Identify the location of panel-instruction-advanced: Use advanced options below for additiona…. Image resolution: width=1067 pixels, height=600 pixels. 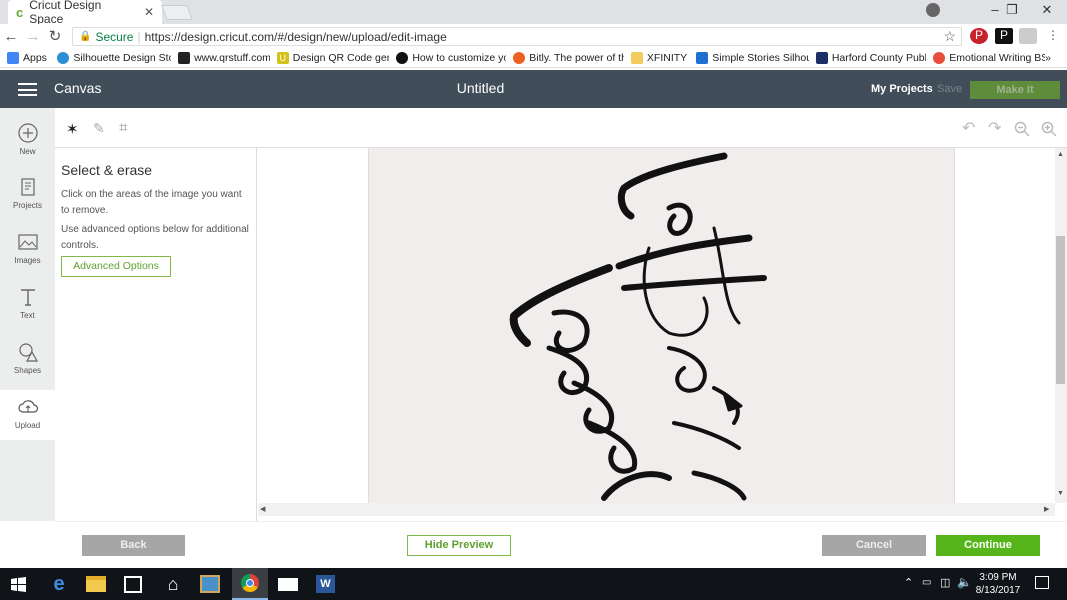
(155, 237).